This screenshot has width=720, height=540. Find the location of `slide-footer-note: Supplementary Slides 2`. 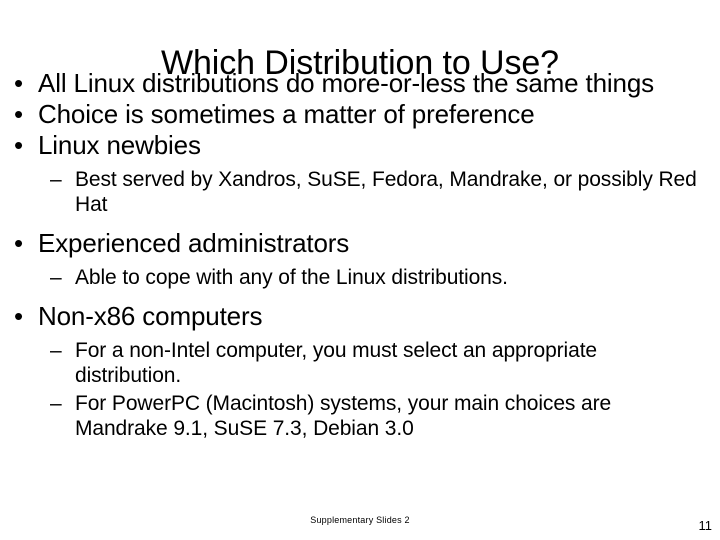

slide-footer-note: Supplementary Slides 2 is located at coordinates (360, 520).